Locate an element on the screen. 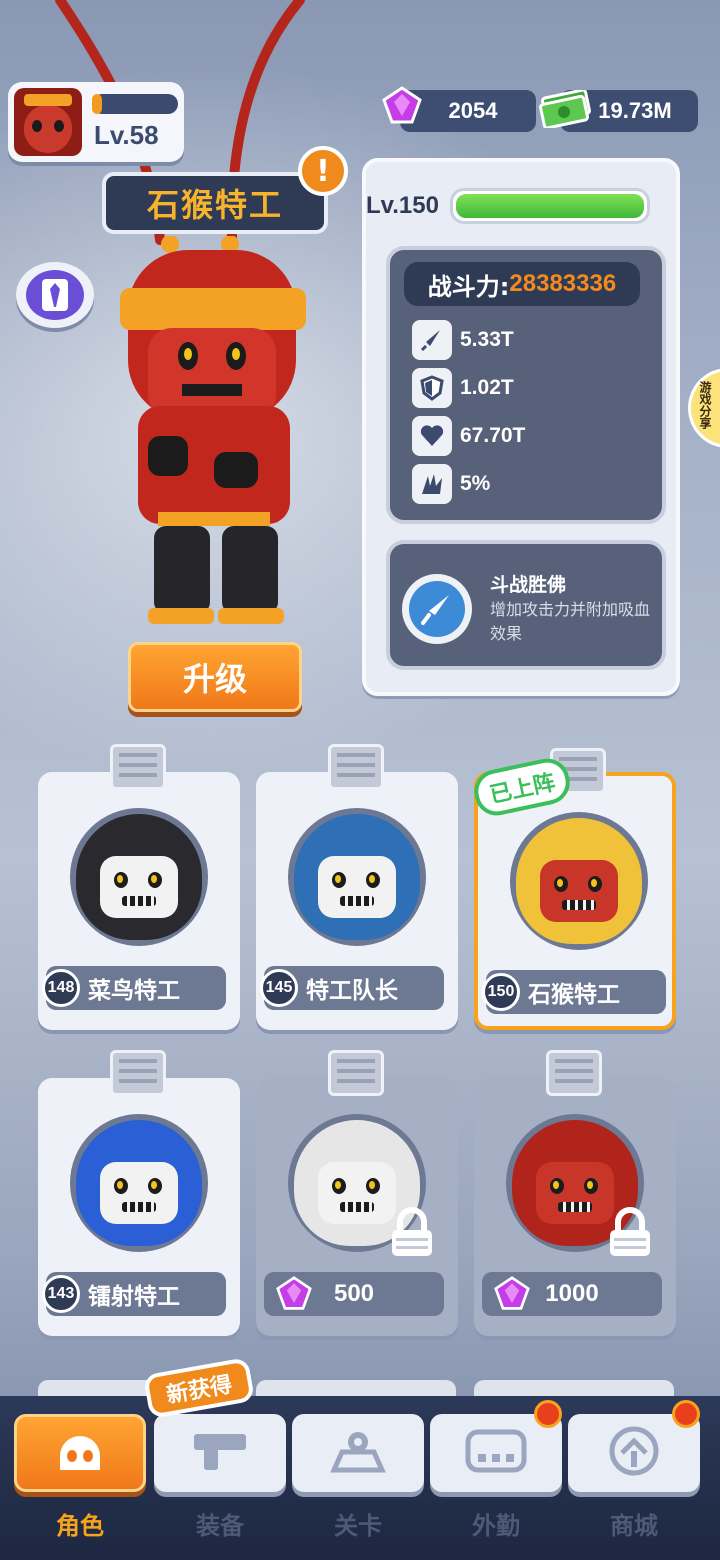 This screenshot has width=720, height=1560. stat-health: 67.70T is located at coordinates (468, 436).